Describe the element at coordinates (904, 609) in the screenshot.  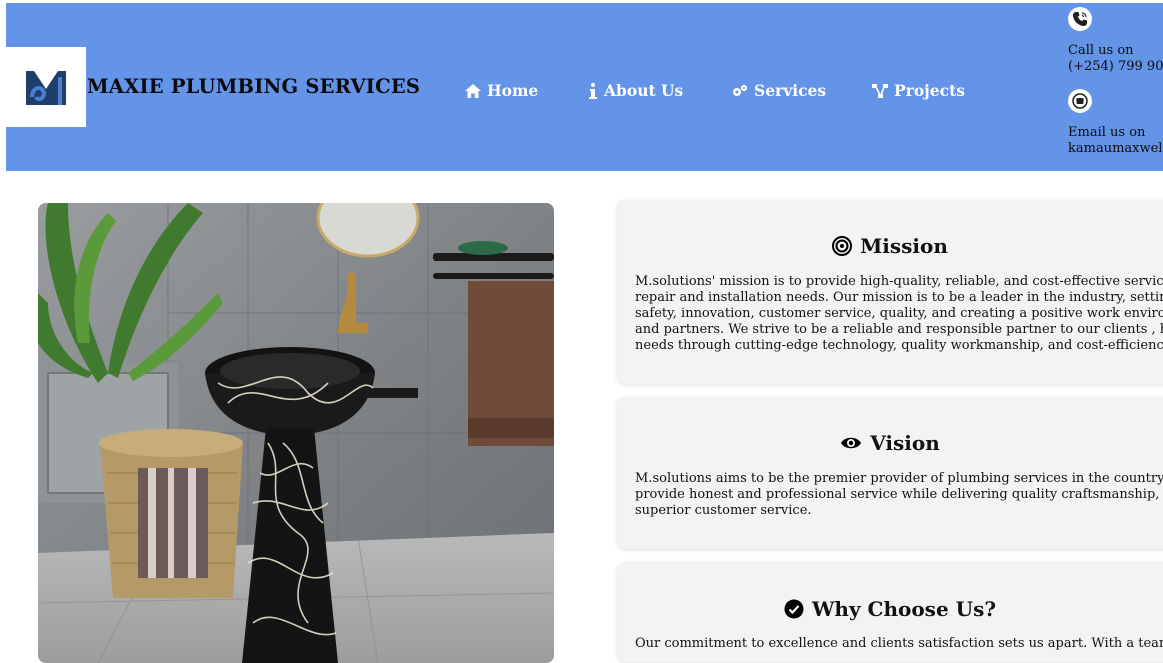
I see `why-title-text: Why Choose Us?` at that location.